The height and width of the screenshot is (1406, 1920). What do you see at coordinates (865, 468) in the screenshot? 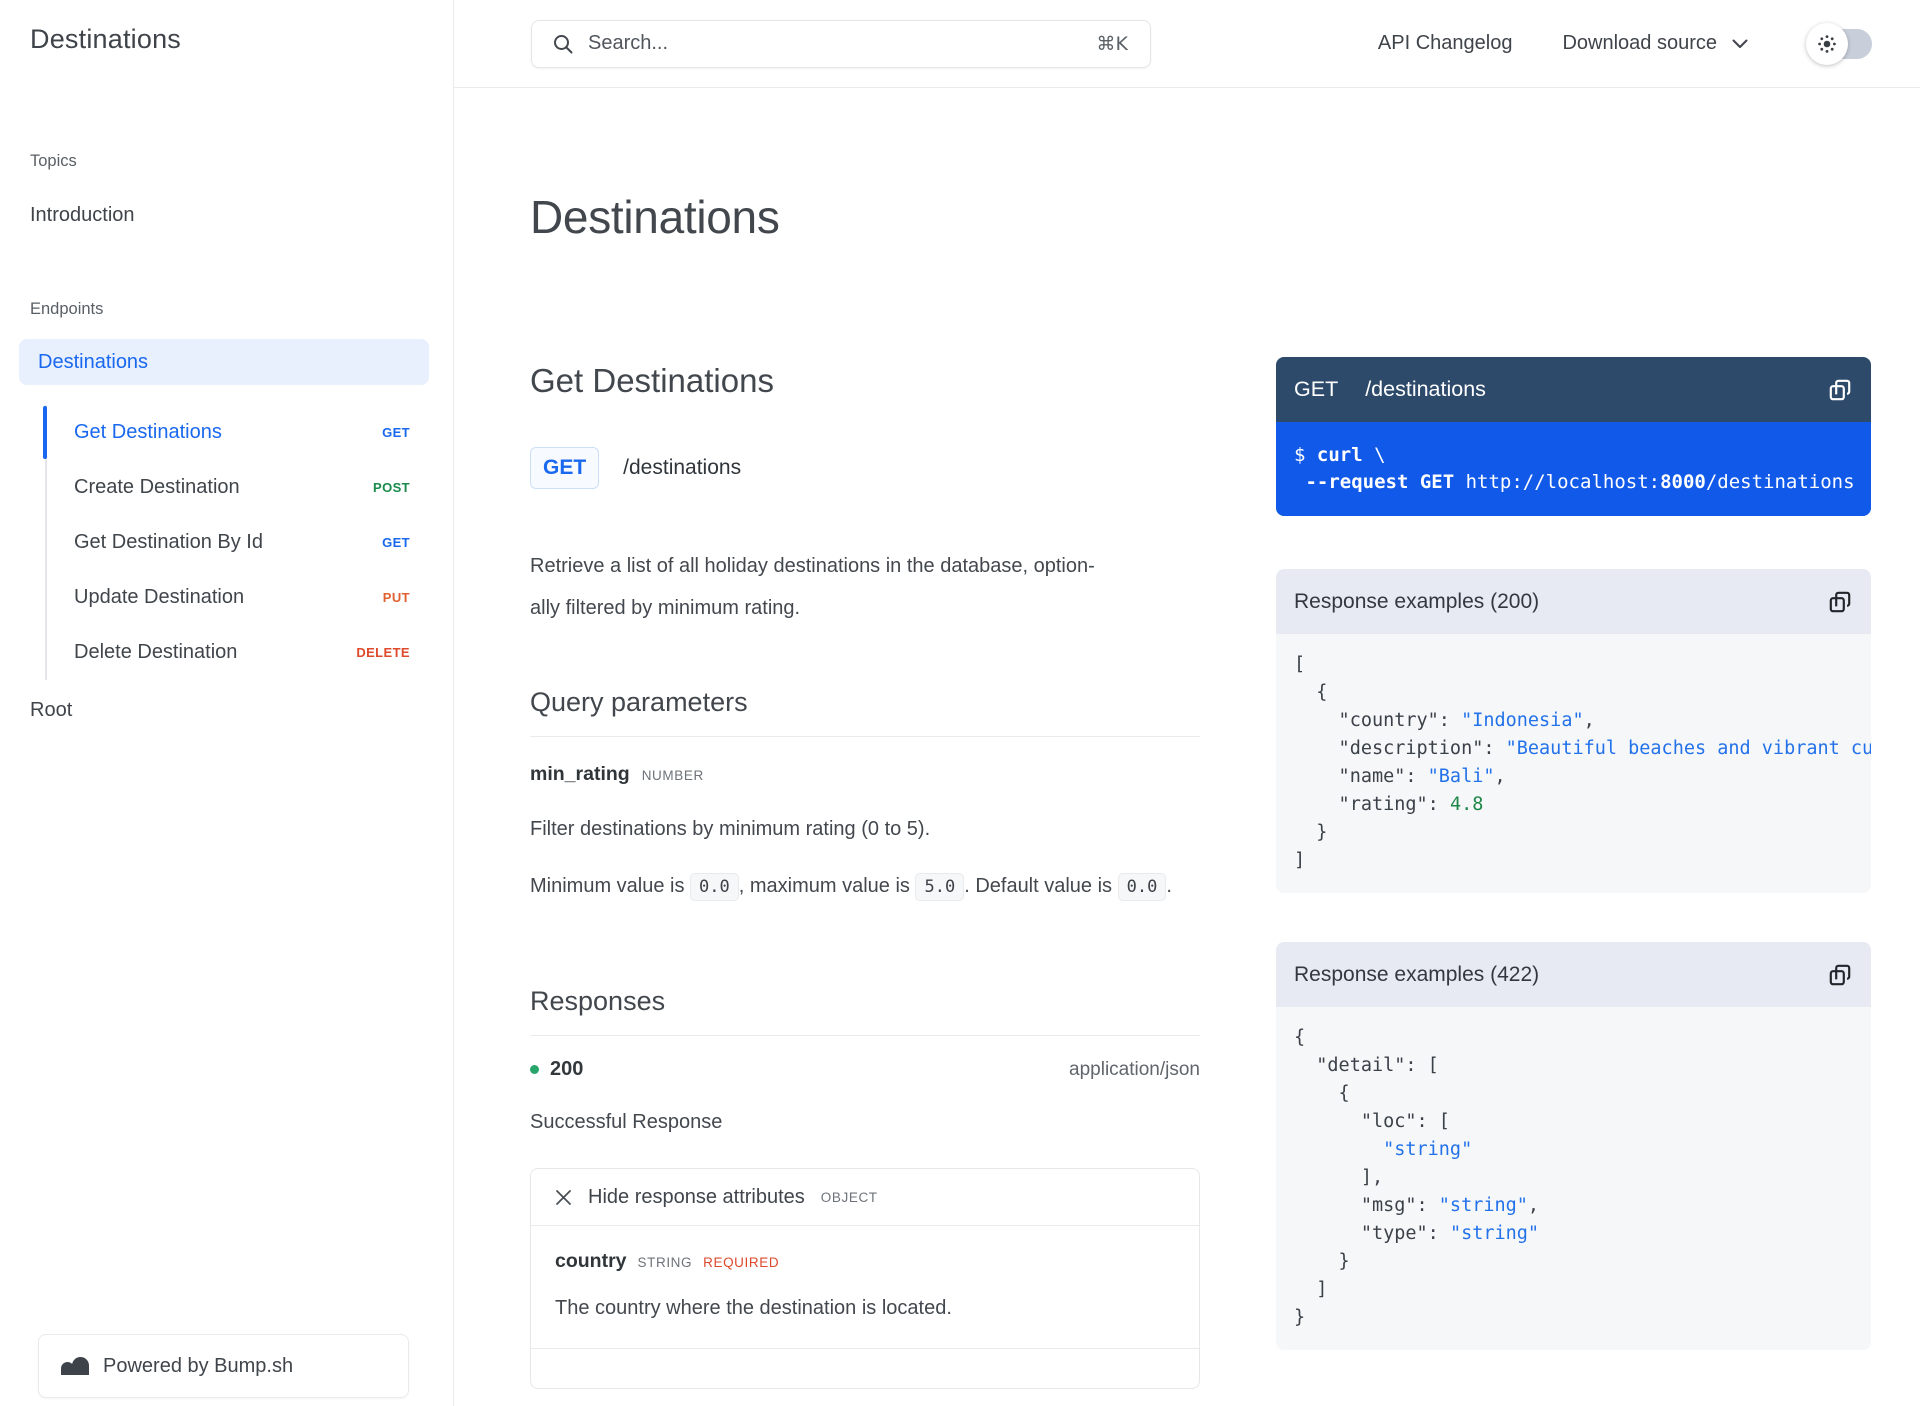
I see `operation-endpoint-row: GET /destinations` at bounding box center [865, 468].